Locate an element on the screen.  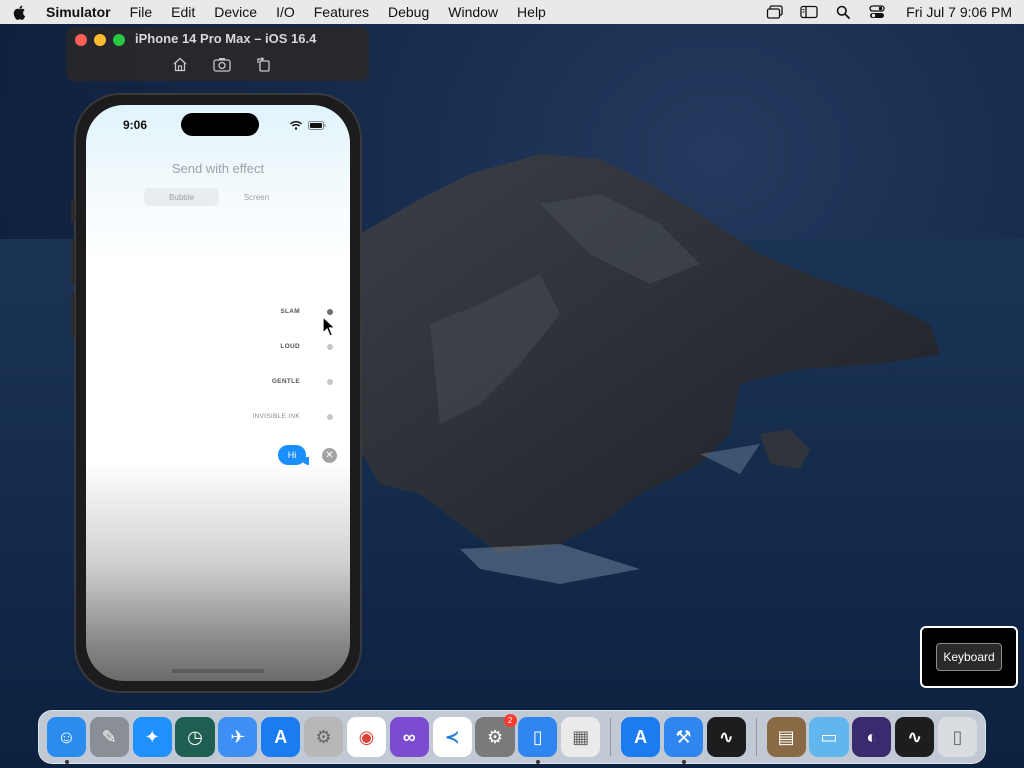
sidebar-toggle-icon is located at coordinates (809, 12).